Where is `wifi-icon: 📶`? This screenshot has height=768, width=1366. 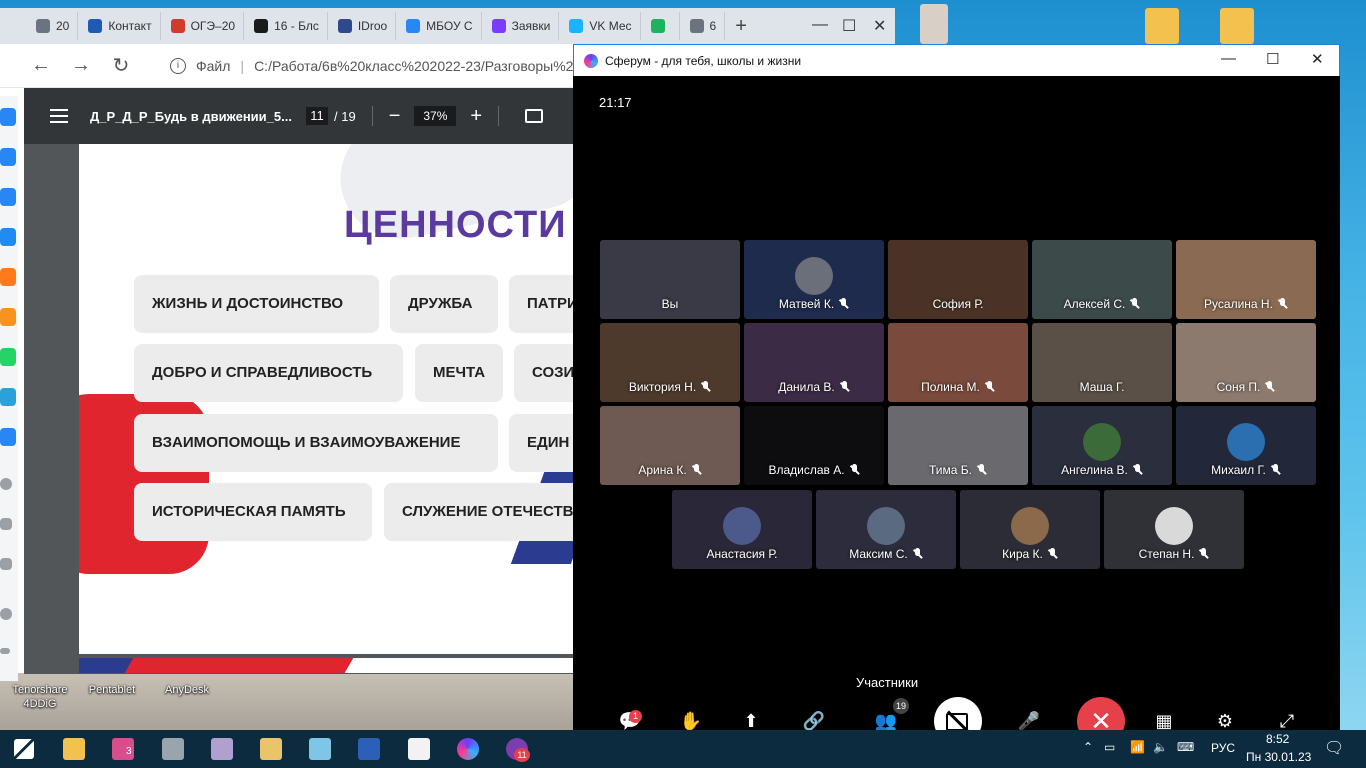
wifi-icon: 📶 is located at coordinates (1137, 747).